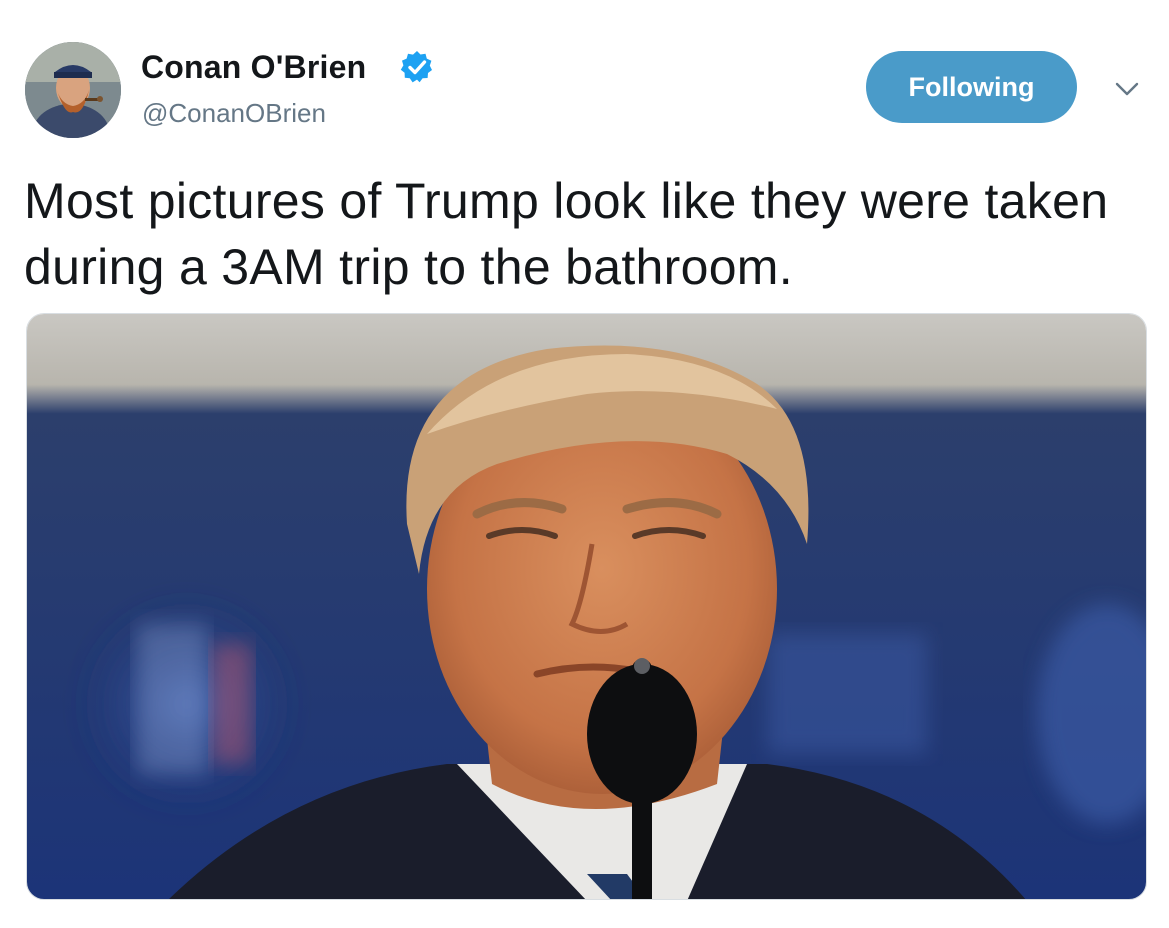 This screenshot has width=1169, height=928. I want to click on author-display-name: Conan O'Brien, so click(253, 67).